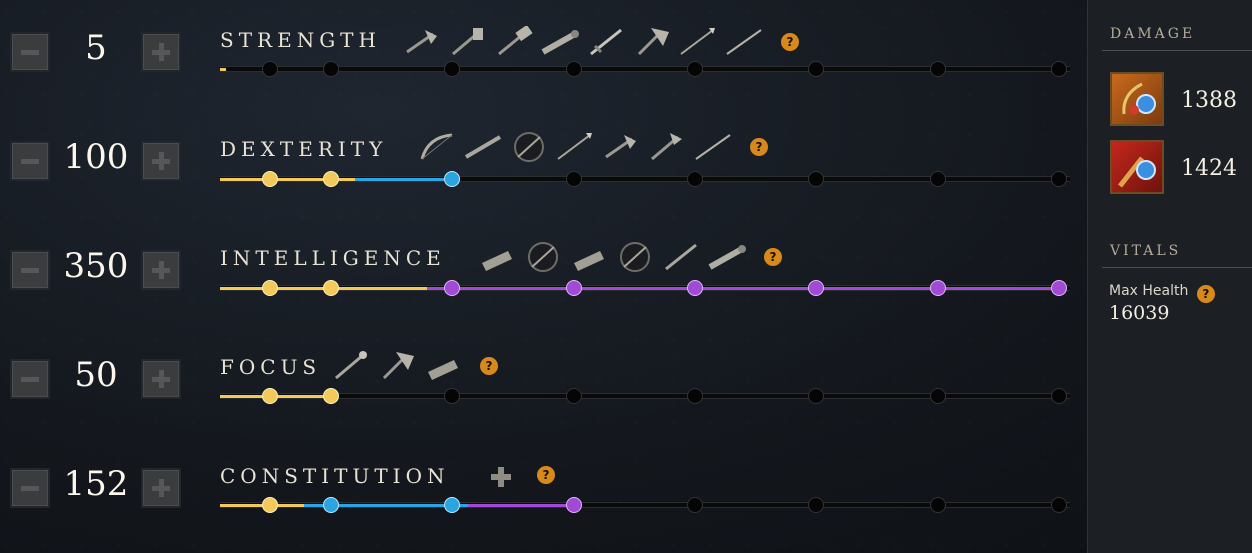  What do you see at coordinates (96, 484) in the screenshot?
I see `constitution-value: 152` at bounding box center [96, 484].